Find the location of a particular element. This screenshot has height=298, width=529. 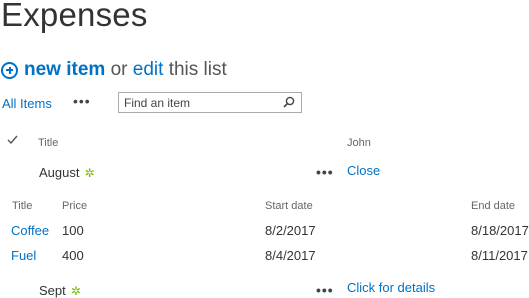

table-row-price: 400 is located at coordinates (73, 255).